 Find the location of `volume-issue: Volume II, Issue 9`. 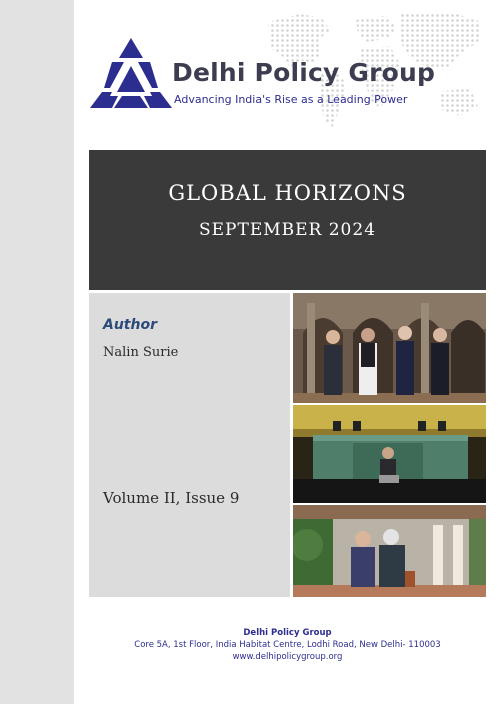

volume-issue: Volume II, Issue 9 is located at coordinates (171, 498).